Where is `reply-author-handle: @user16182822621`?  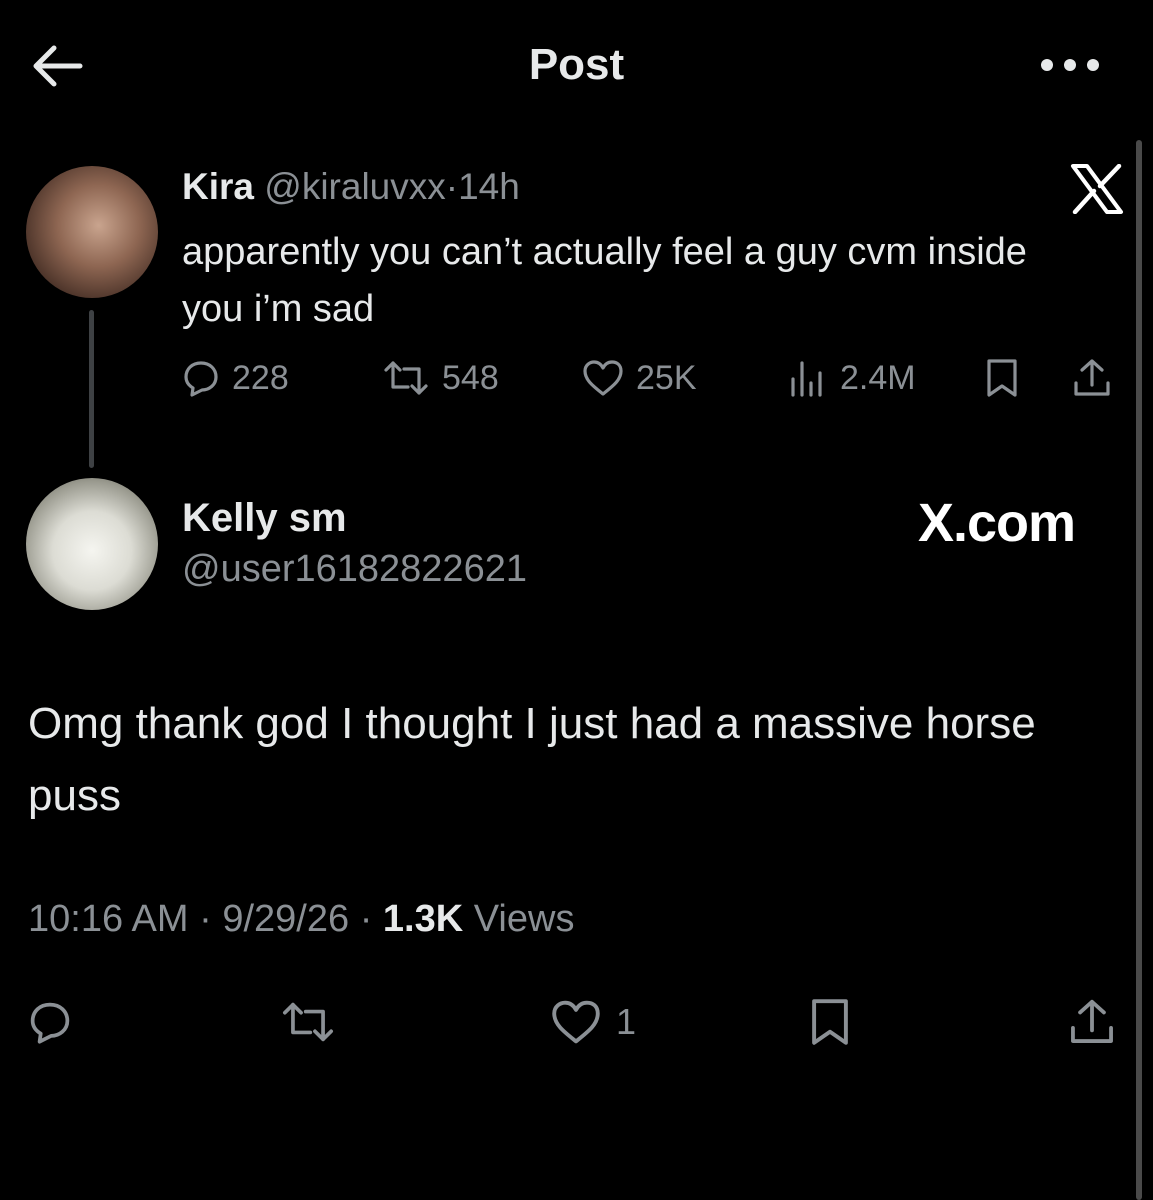 reply-author-handle: @user16182822621 is located at coordinates (354, 569).